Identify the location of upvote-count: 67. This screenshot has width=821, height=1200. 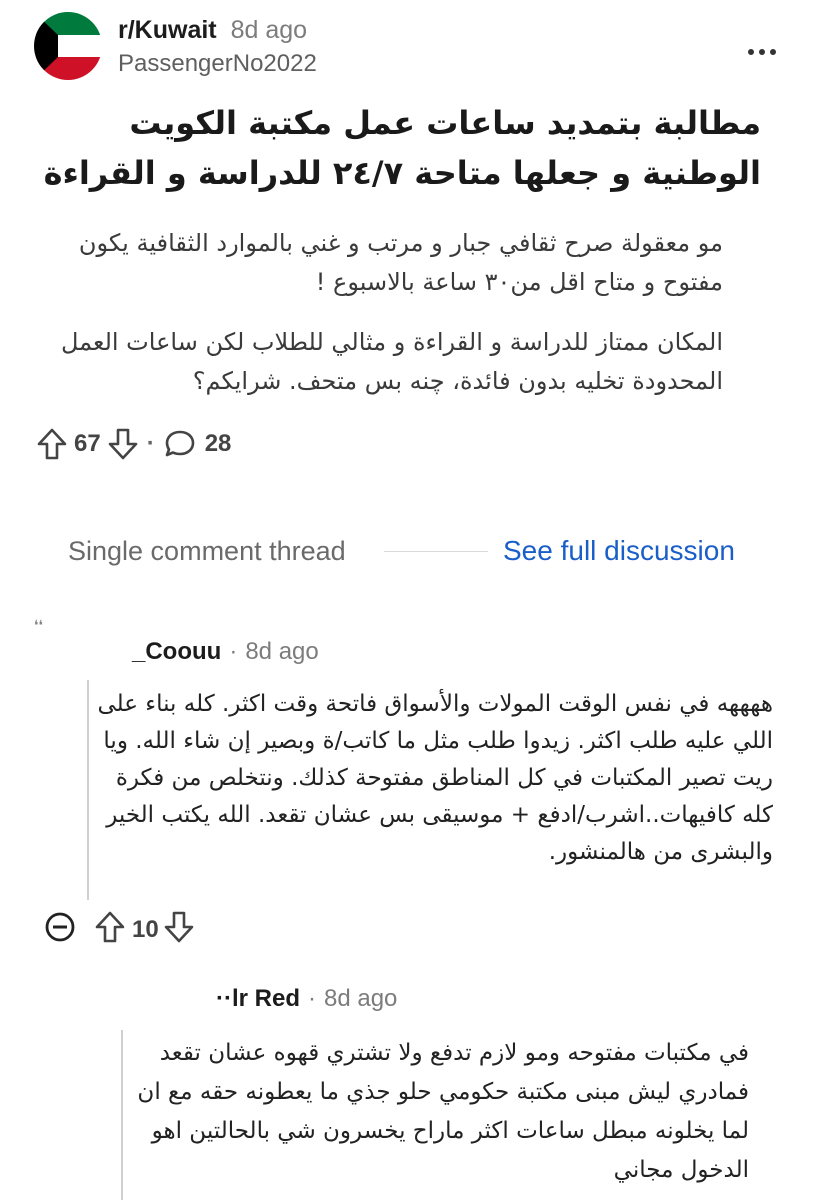
(87, 443).